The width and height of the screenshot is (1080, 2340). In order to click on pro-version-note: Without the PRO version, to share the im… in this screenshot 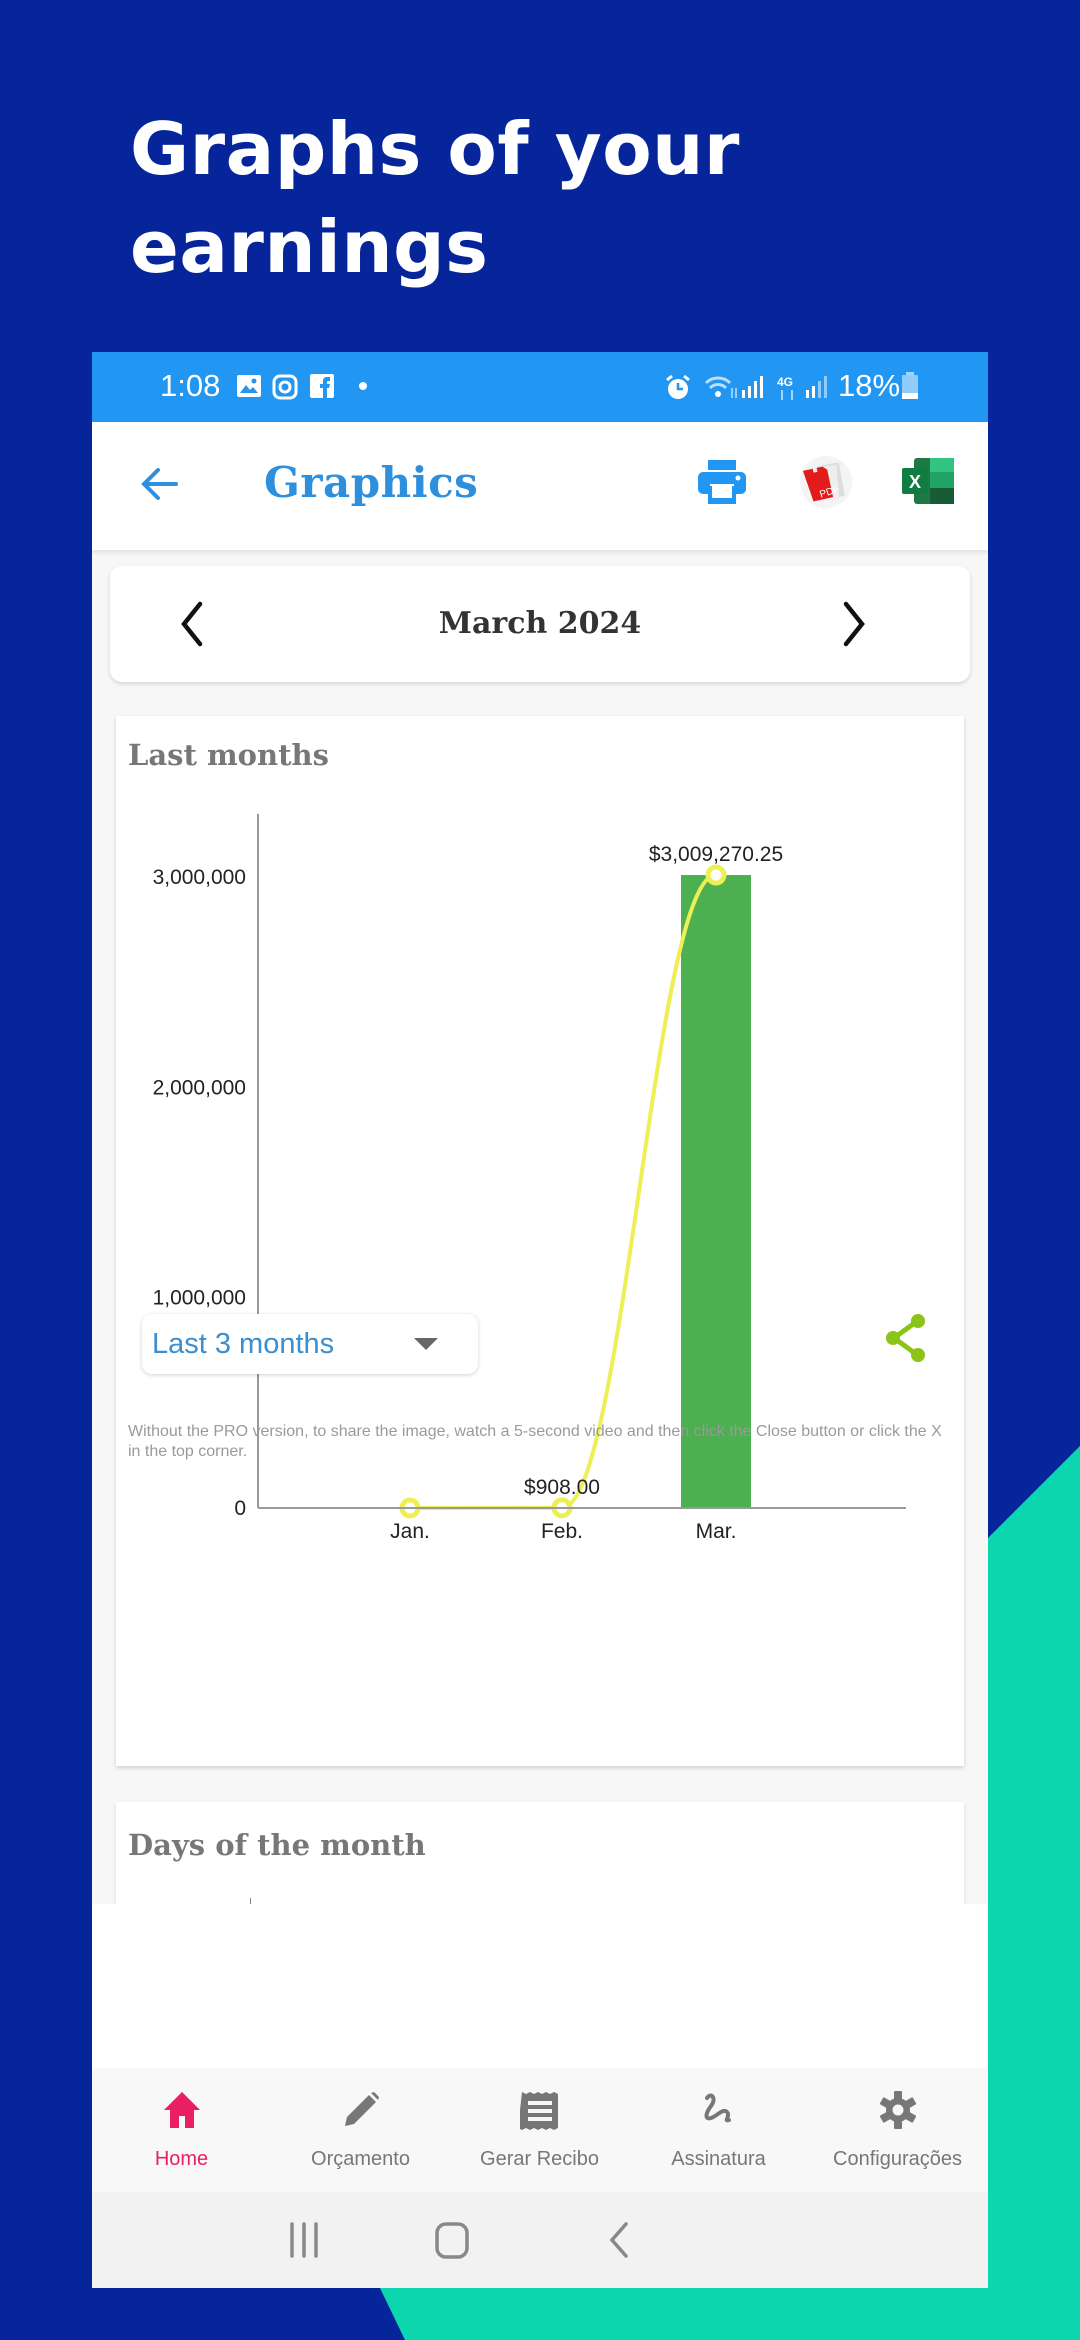, I will do `click(535, 1441)`.